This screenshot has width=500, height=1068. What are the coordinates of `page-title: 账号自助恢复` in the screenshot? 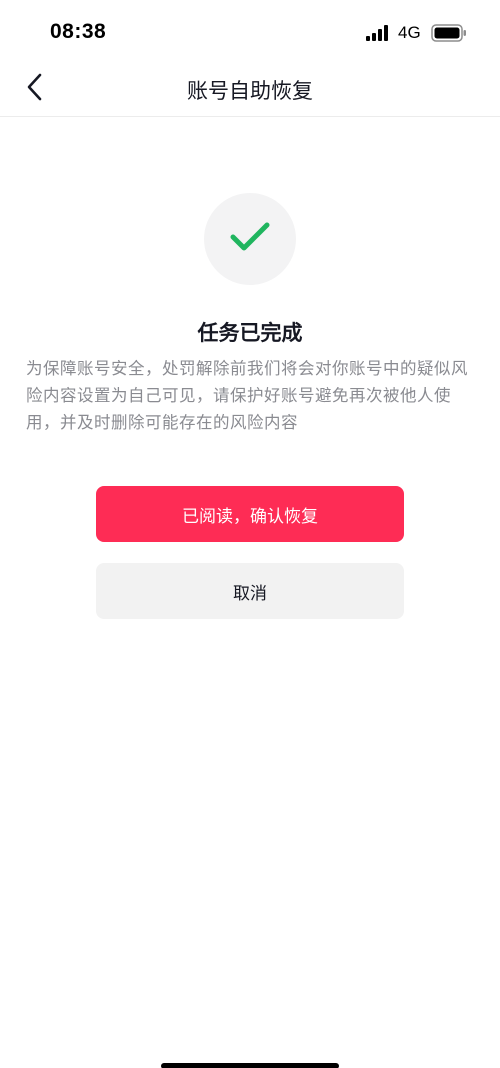 It's located at (250, 91).